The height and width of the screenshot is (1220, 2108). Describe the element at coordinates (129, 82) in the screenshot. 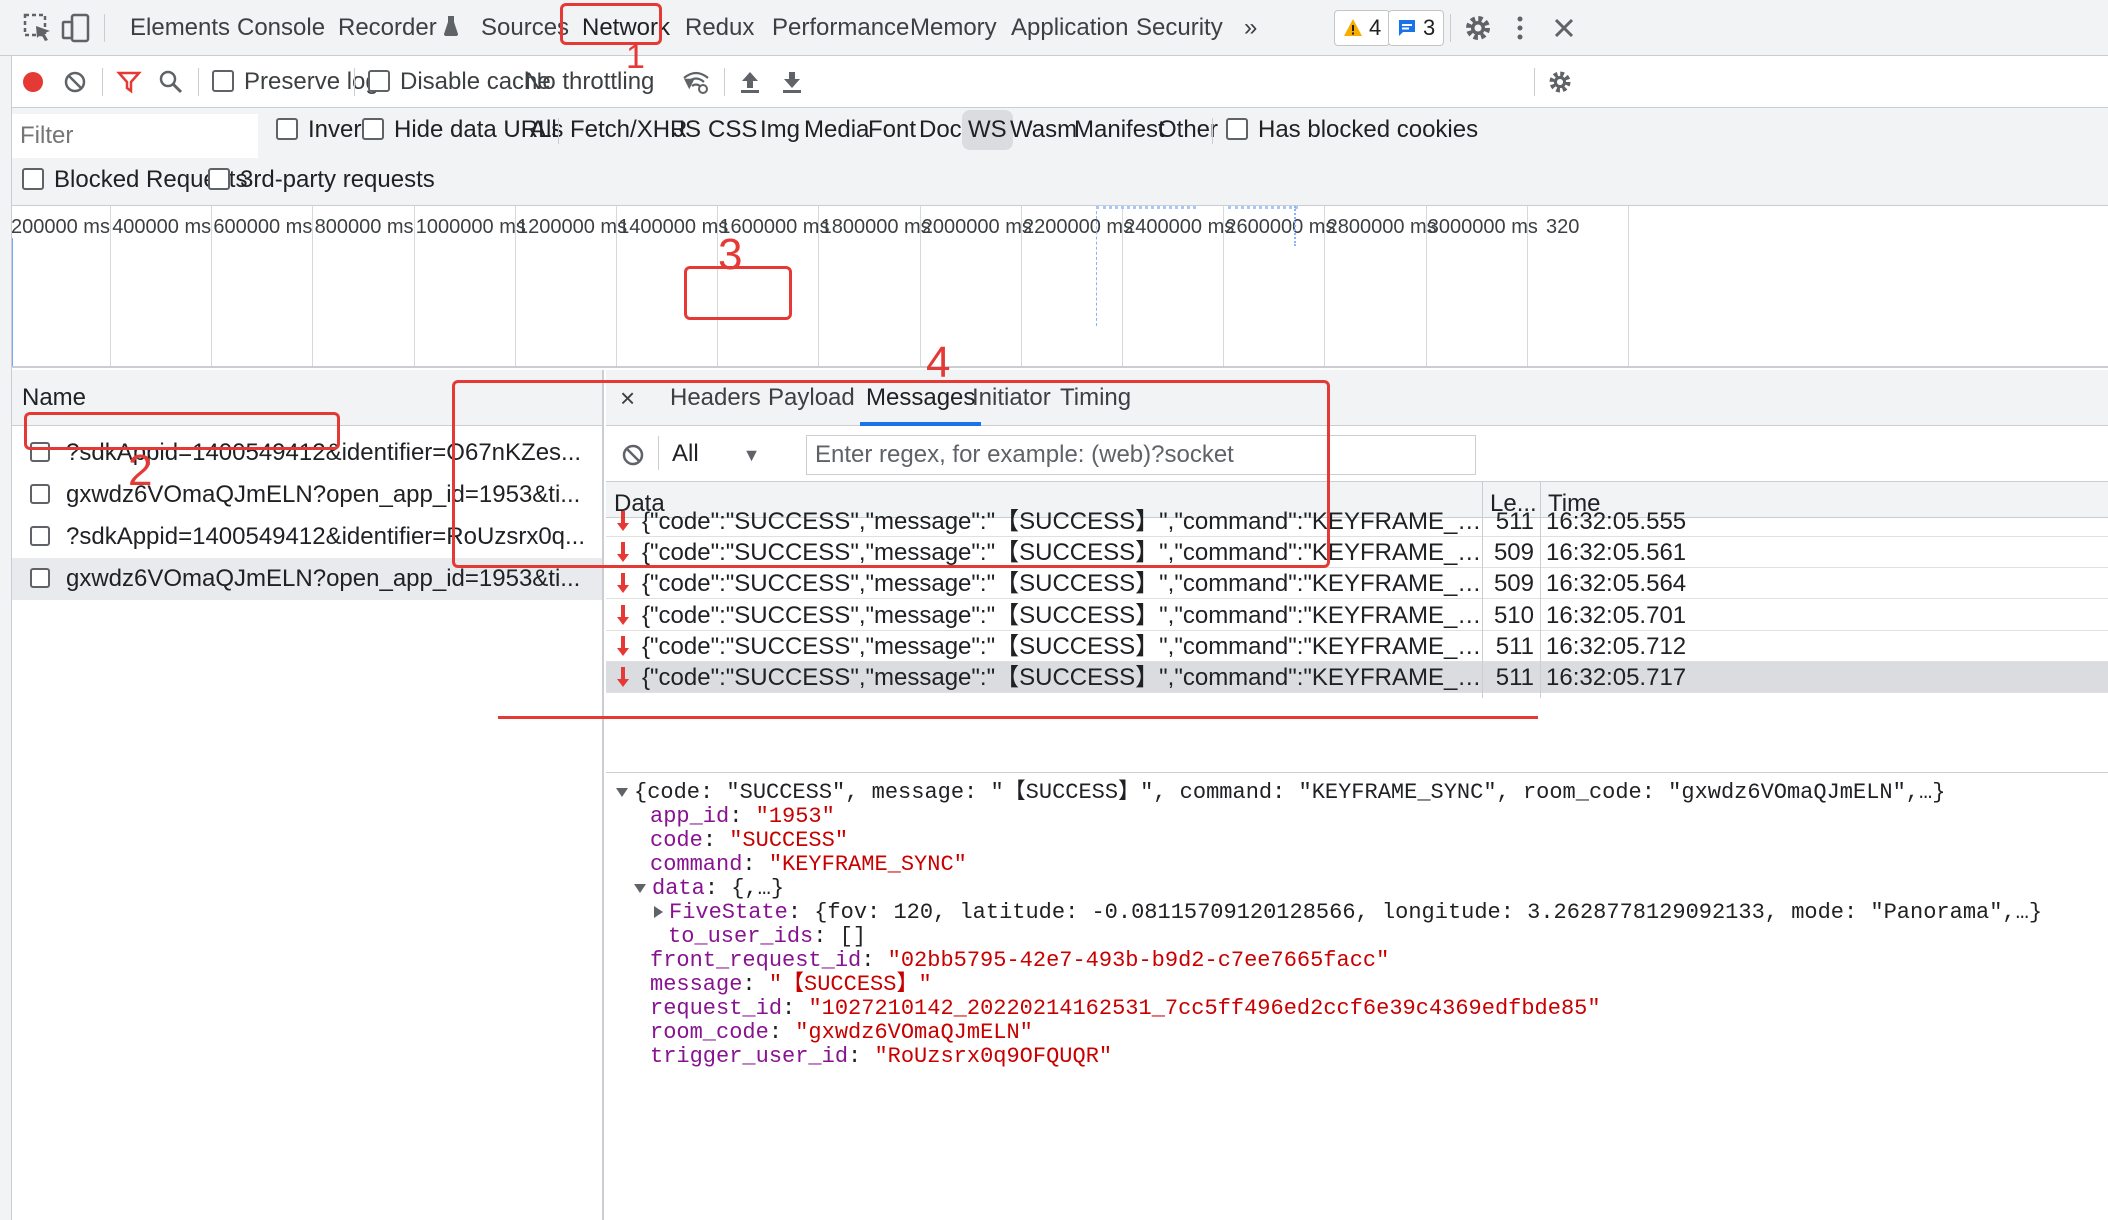

I see `filter-funnel-icon` at that location.